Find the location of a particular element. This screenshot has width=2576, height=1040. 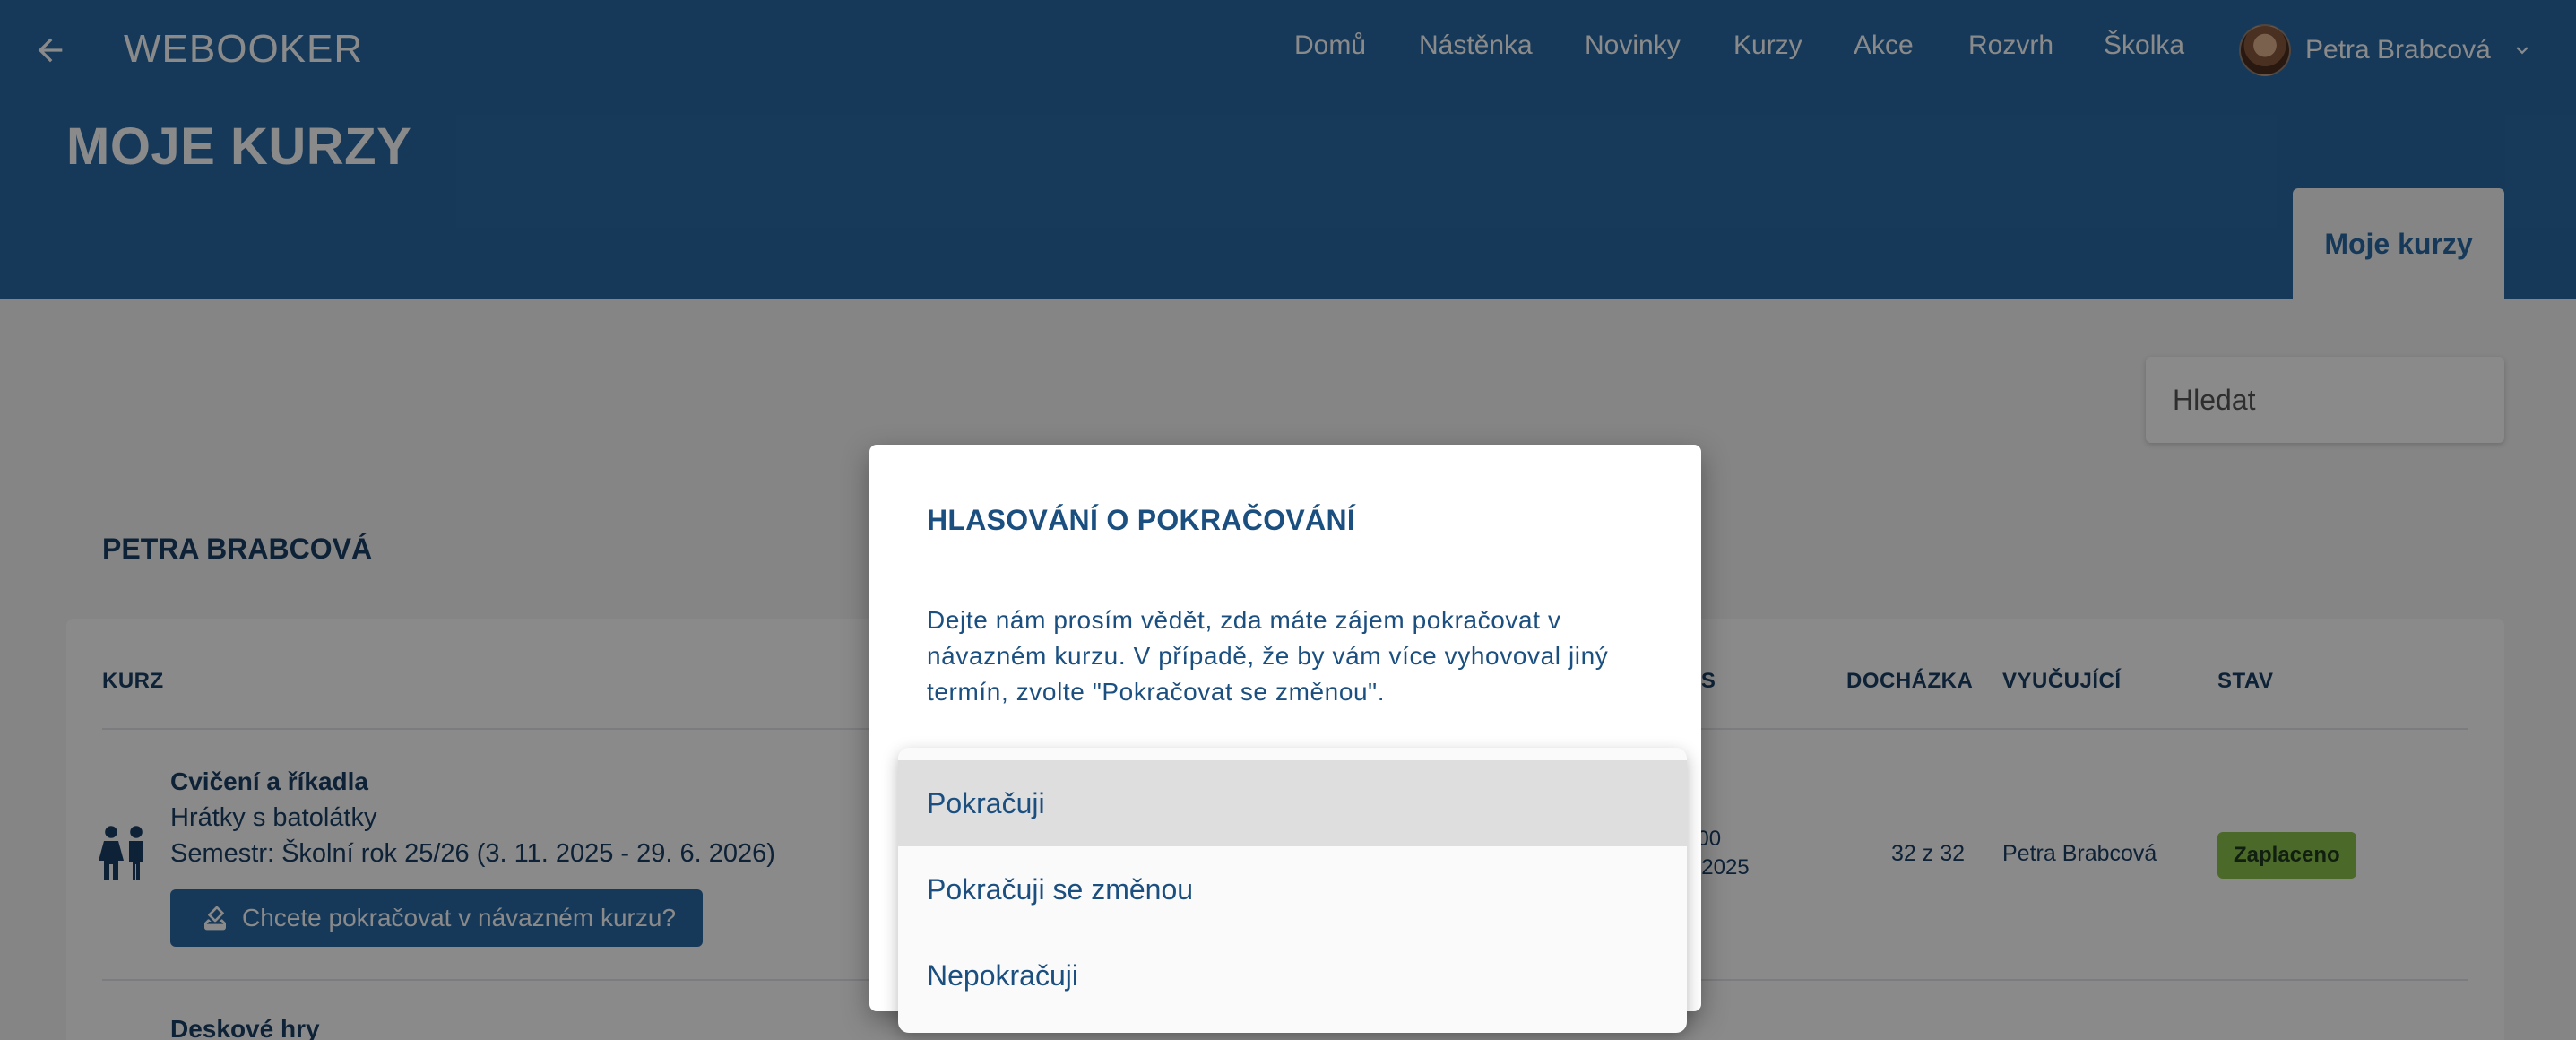

dialog-title: HLASOVÁNÍ O POKRAČOVÁNÍ is located at coordinates (1141, 520).